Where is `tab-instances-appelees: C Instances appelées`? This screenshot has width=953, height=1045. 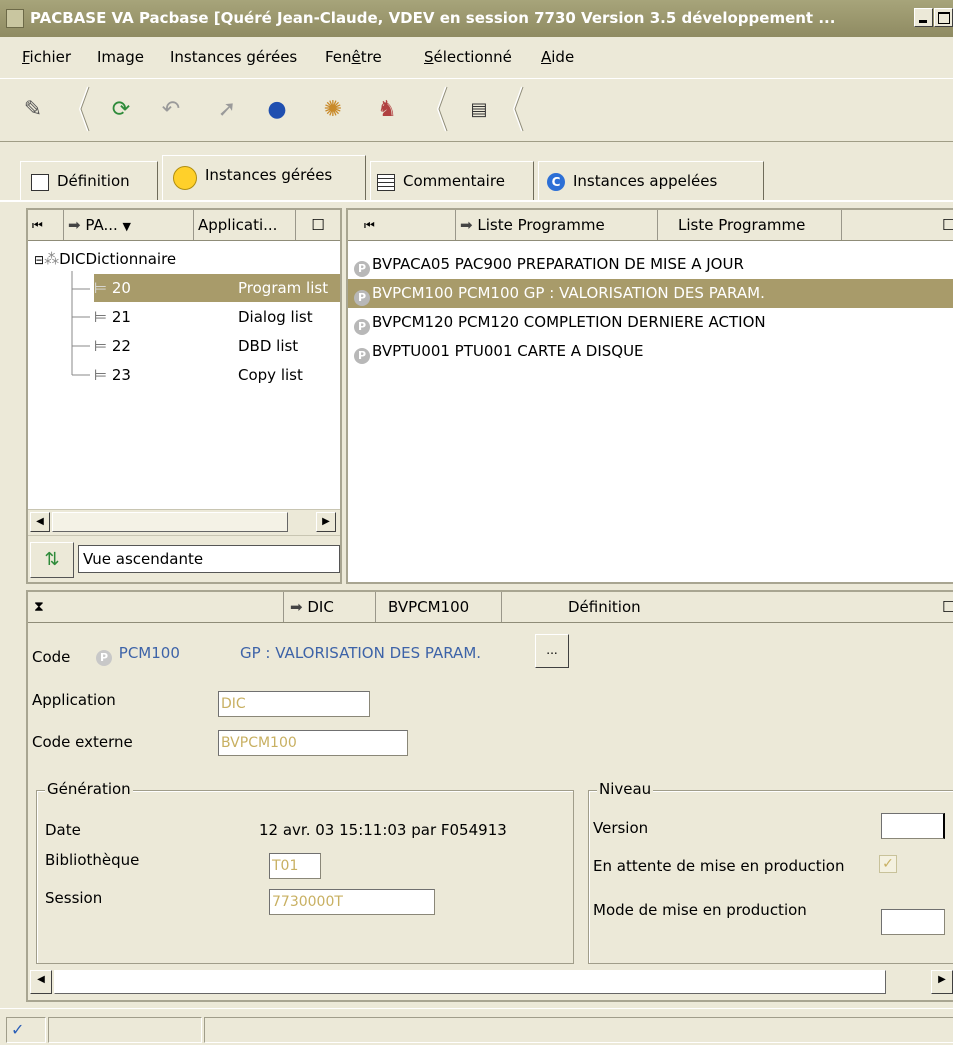
tab-instances-appelees: C Instances appelées is located at coordinates (651, 181).